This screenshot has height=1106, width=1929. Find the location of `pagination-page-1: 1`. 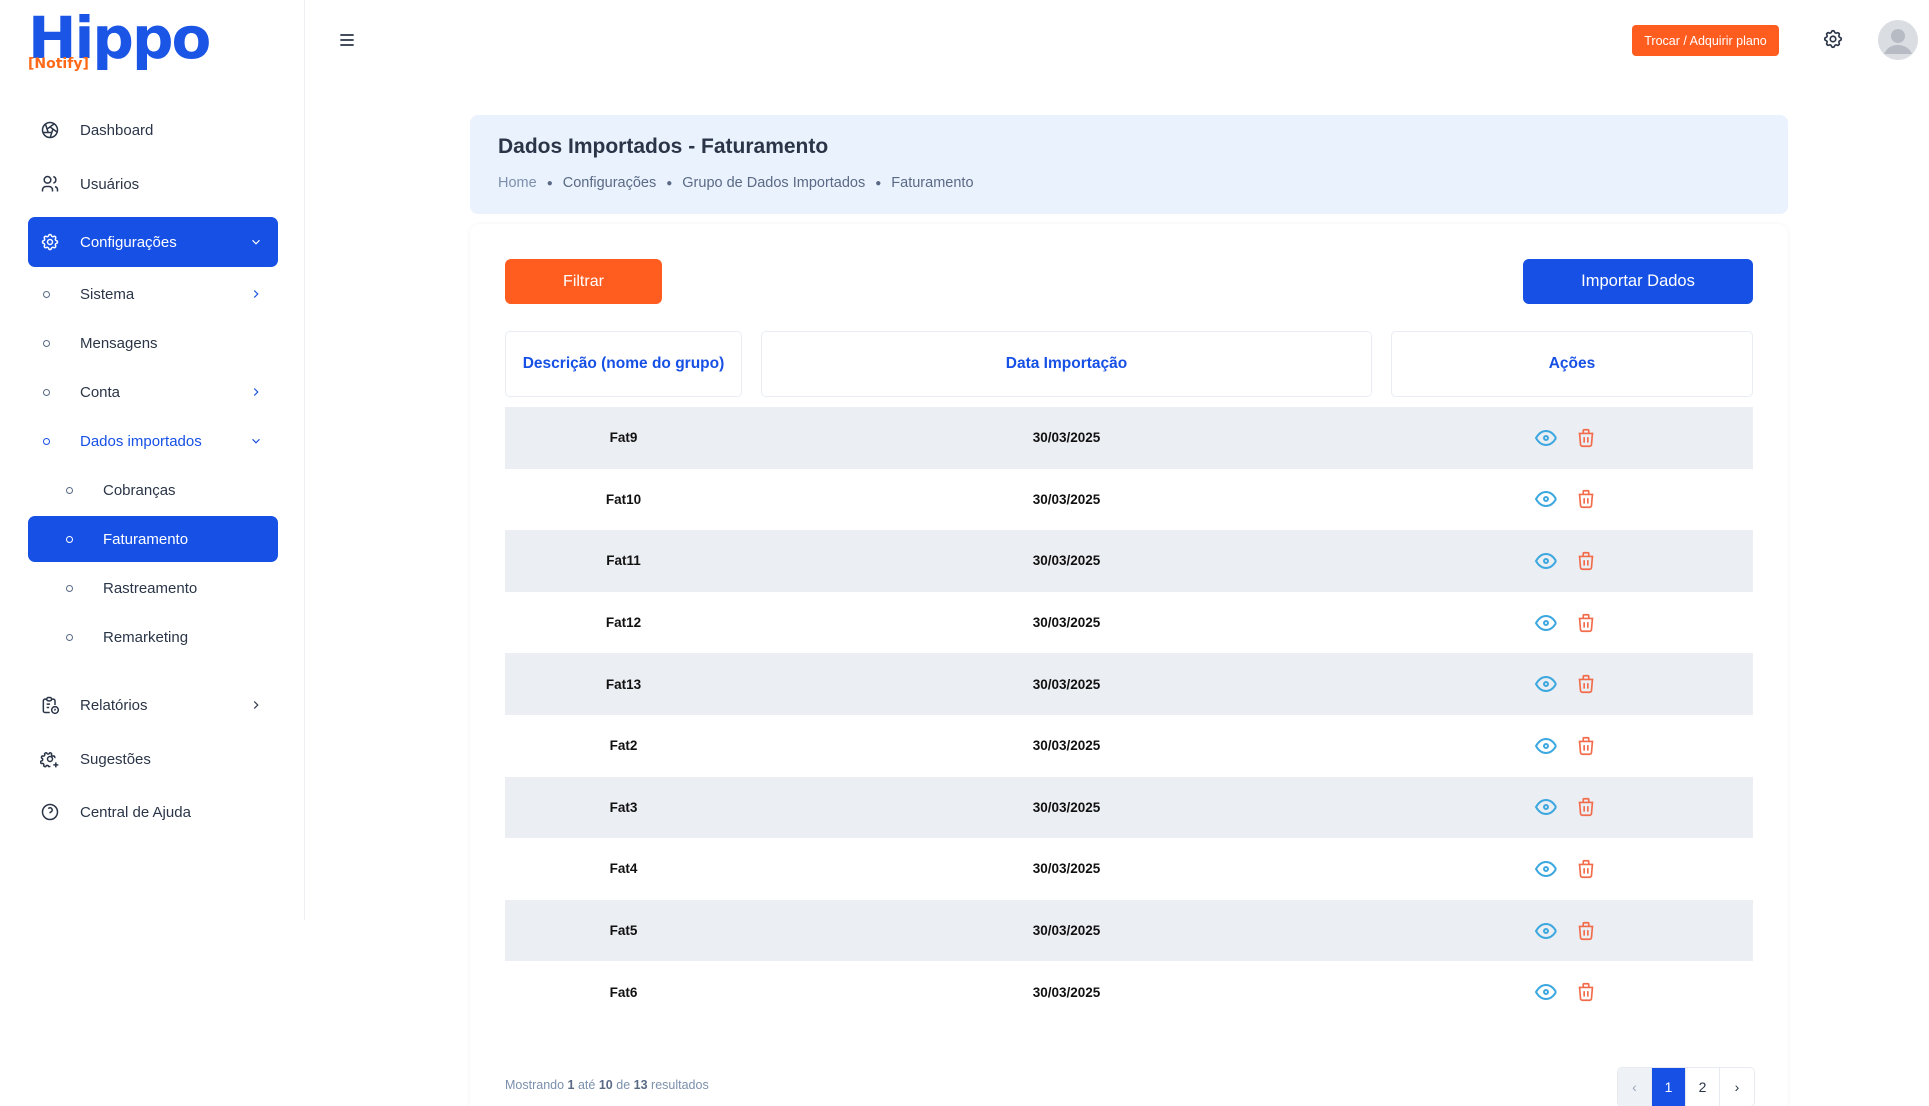

pagination-page-1: 1 is located at coordinates (1669, 1087).